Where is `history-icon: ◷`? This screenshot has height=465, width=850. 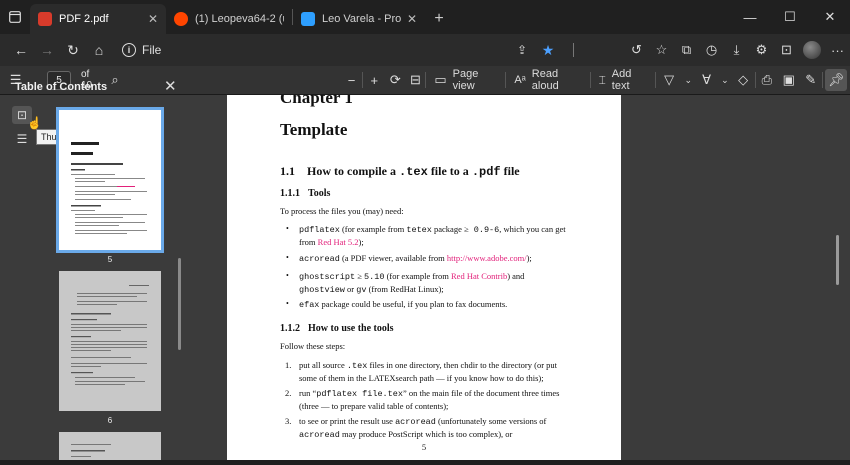 history-icon: ◷ is located at coordinates (711, 50).